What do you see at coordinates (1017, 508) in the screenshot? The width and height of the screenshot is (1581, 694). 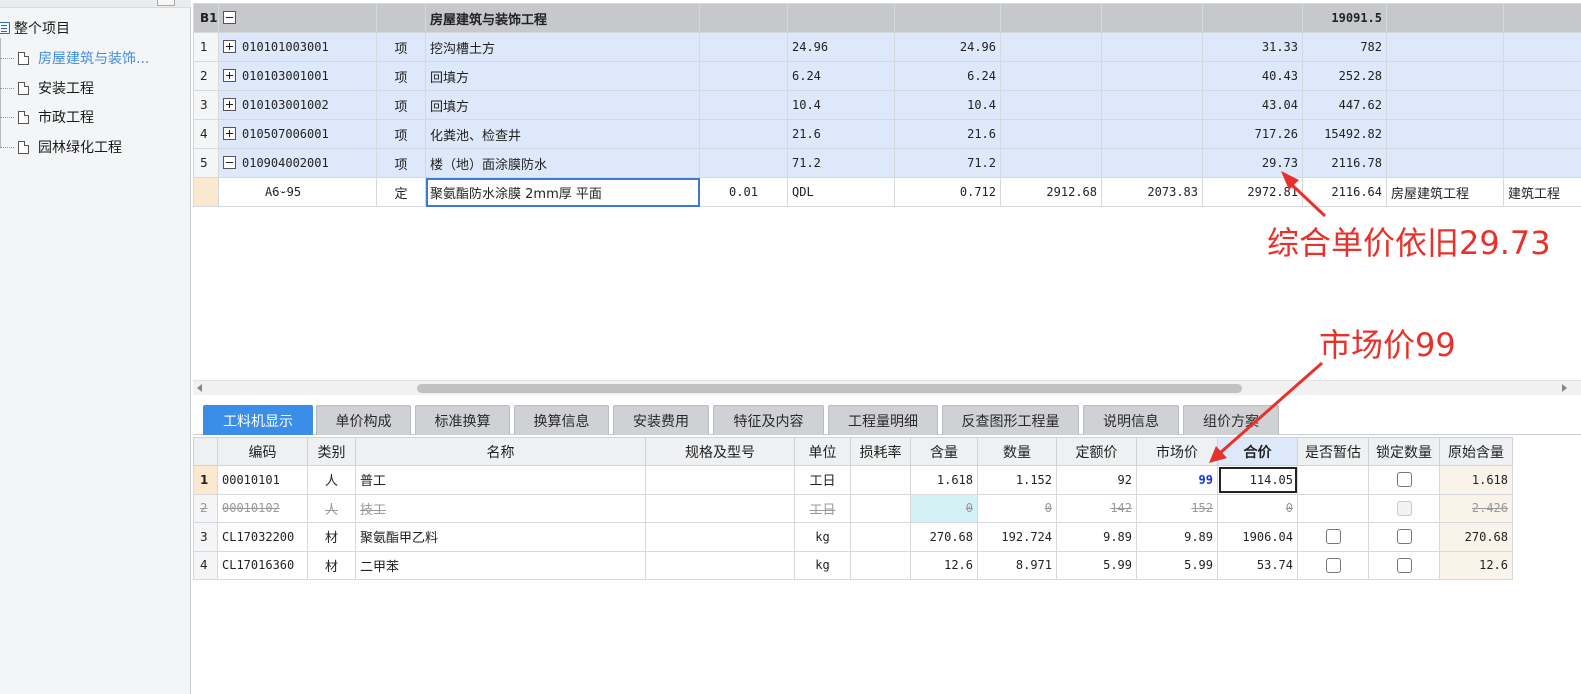 I see `qty-cell: 0` at bounding box center [1017, 508].